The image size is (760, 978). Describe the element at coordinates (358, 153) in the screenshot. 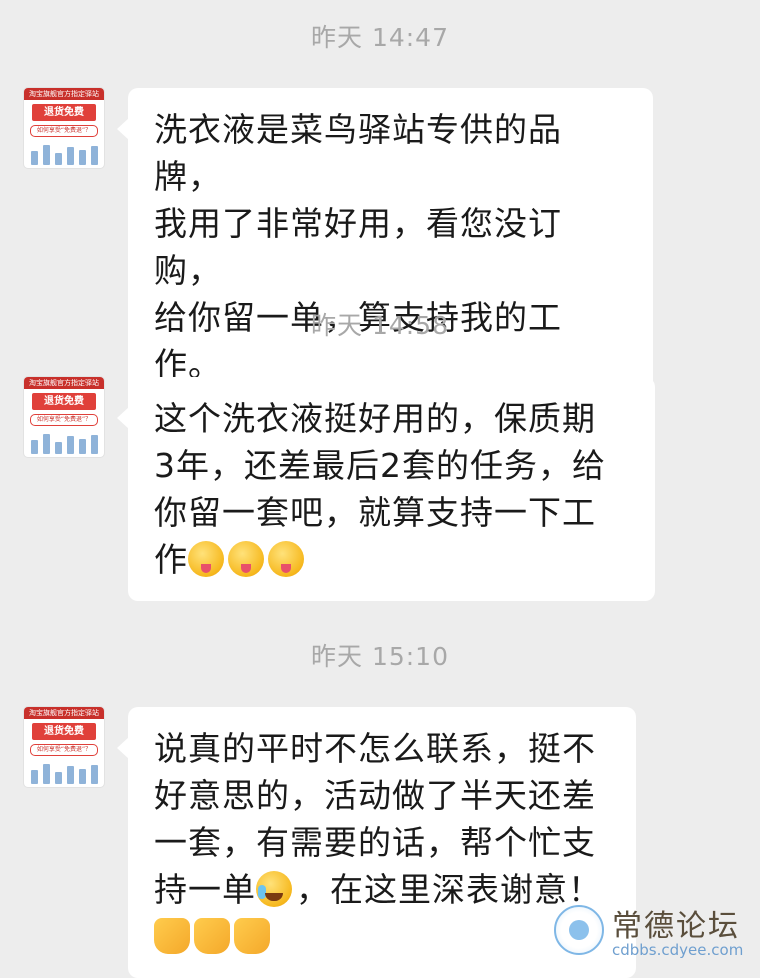

I see `message-line: 洗衣液是菜鸟驿站专供的品牌，` at that location.